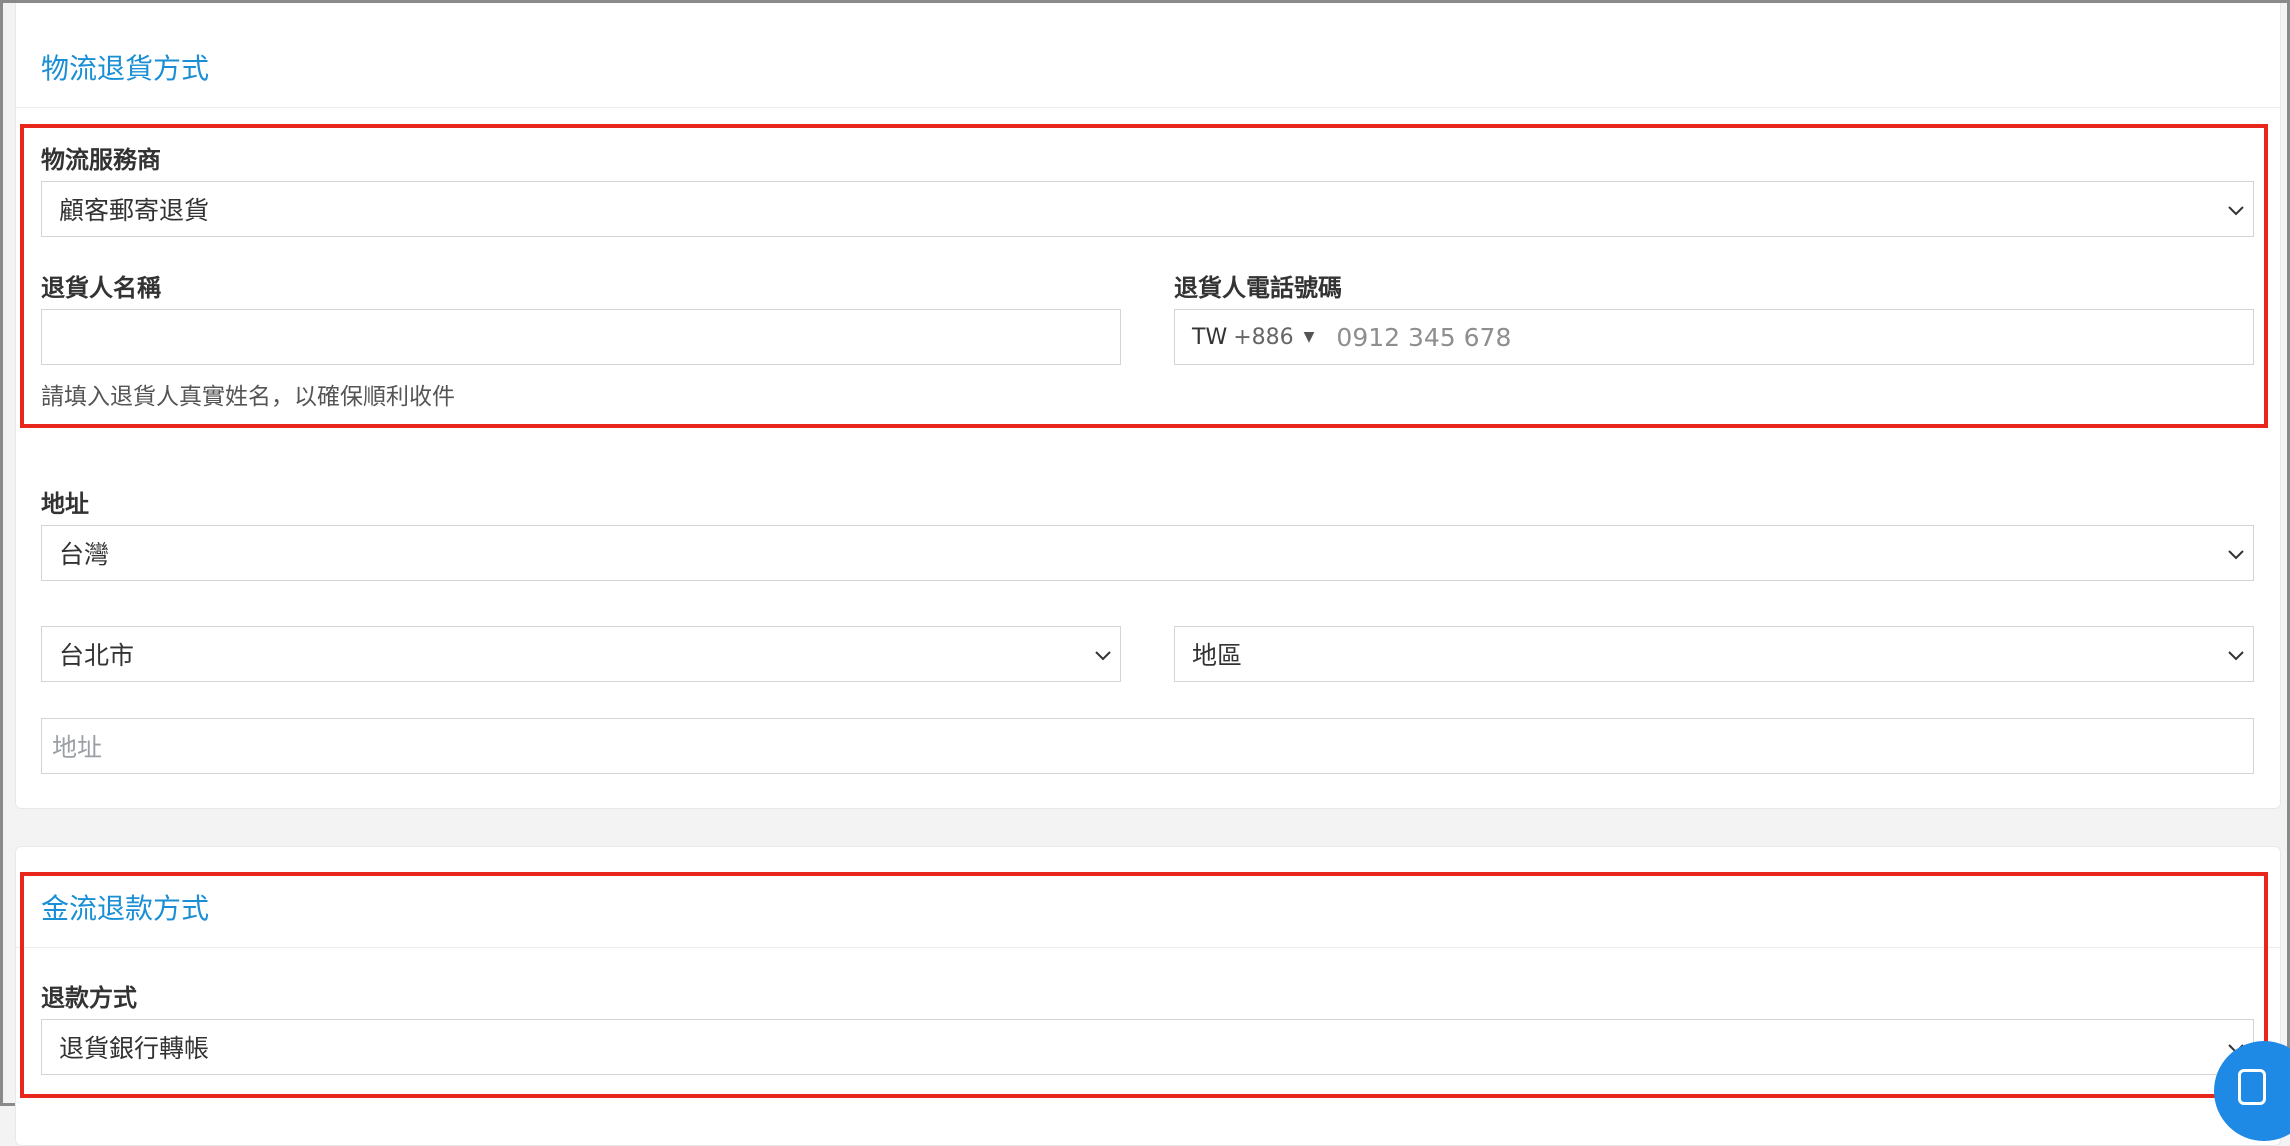 Image resolution: width=2290 pixels, height=1146 pixels. I want to click on district-select: 地區, so click(1714, 654).